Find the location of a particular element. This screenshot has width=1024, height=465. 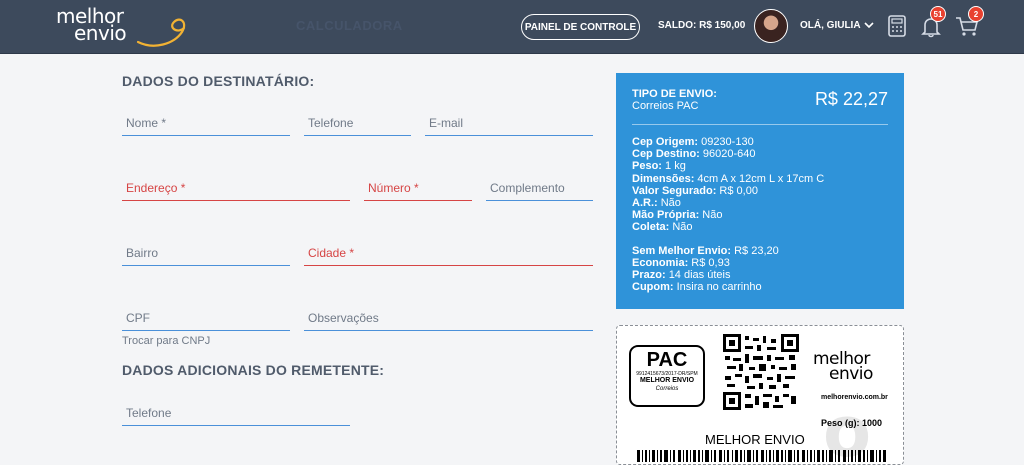

logo-swirl-icon is located at coordinates (161, 32).